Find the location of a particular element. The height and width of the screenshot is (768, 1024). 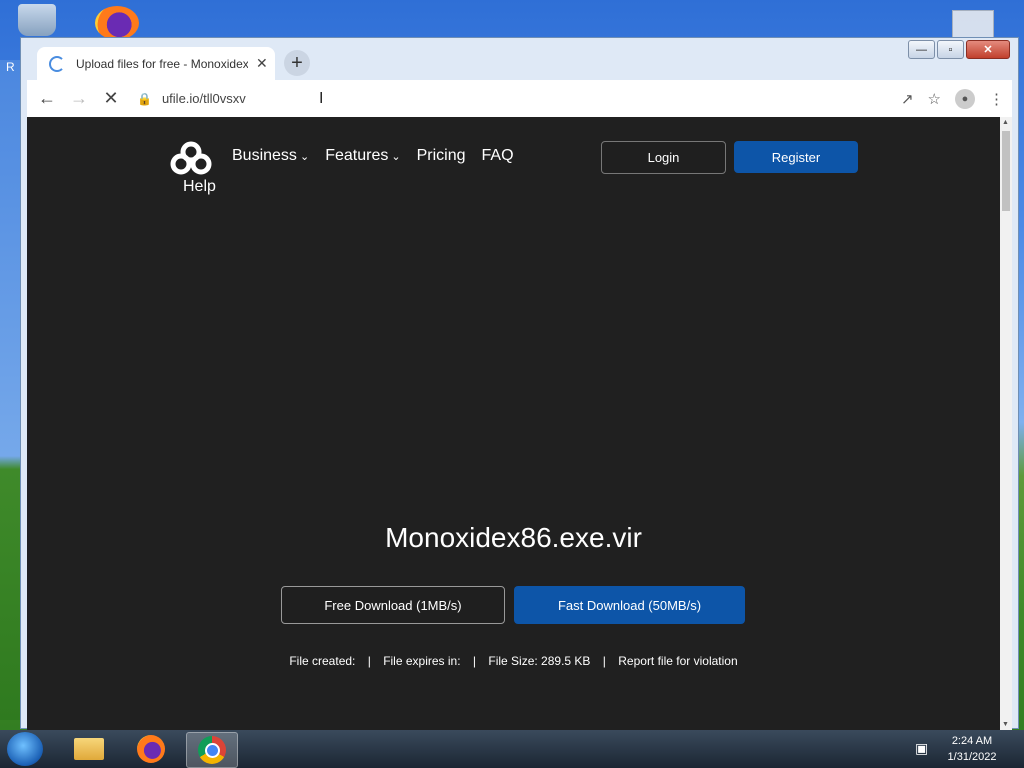

tab-title: Upload files for free - Monoxidex is located at coordinates (162, 63).